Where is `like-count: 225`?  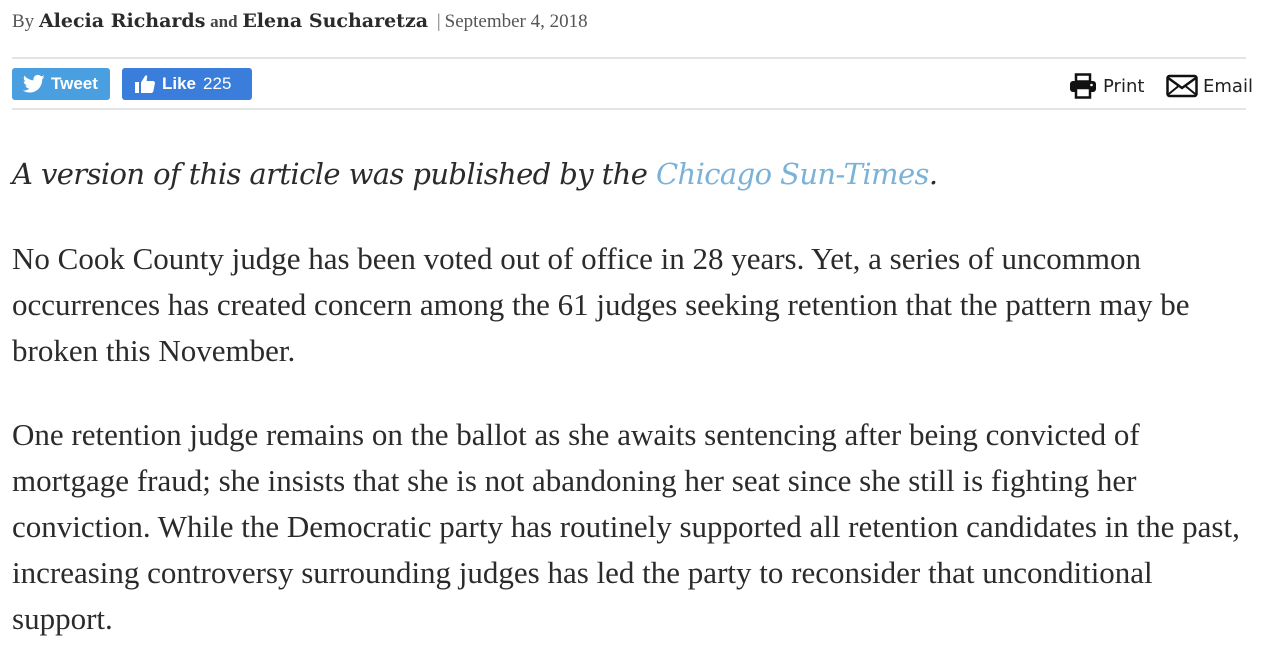 like-count: 225 is located at coordinates (217, 83).